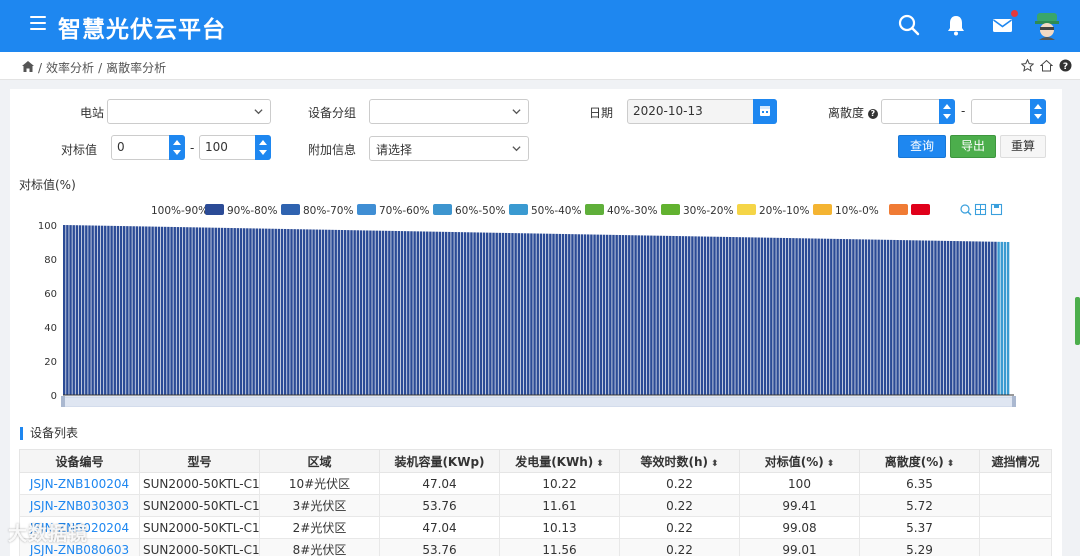 Image resolution: width=1080 pixels, height=556 pixels. Describe the element at coordinates (79, 505) in the screenshot. I see `device-code-link: JSJN-ZNB030303` at that location.